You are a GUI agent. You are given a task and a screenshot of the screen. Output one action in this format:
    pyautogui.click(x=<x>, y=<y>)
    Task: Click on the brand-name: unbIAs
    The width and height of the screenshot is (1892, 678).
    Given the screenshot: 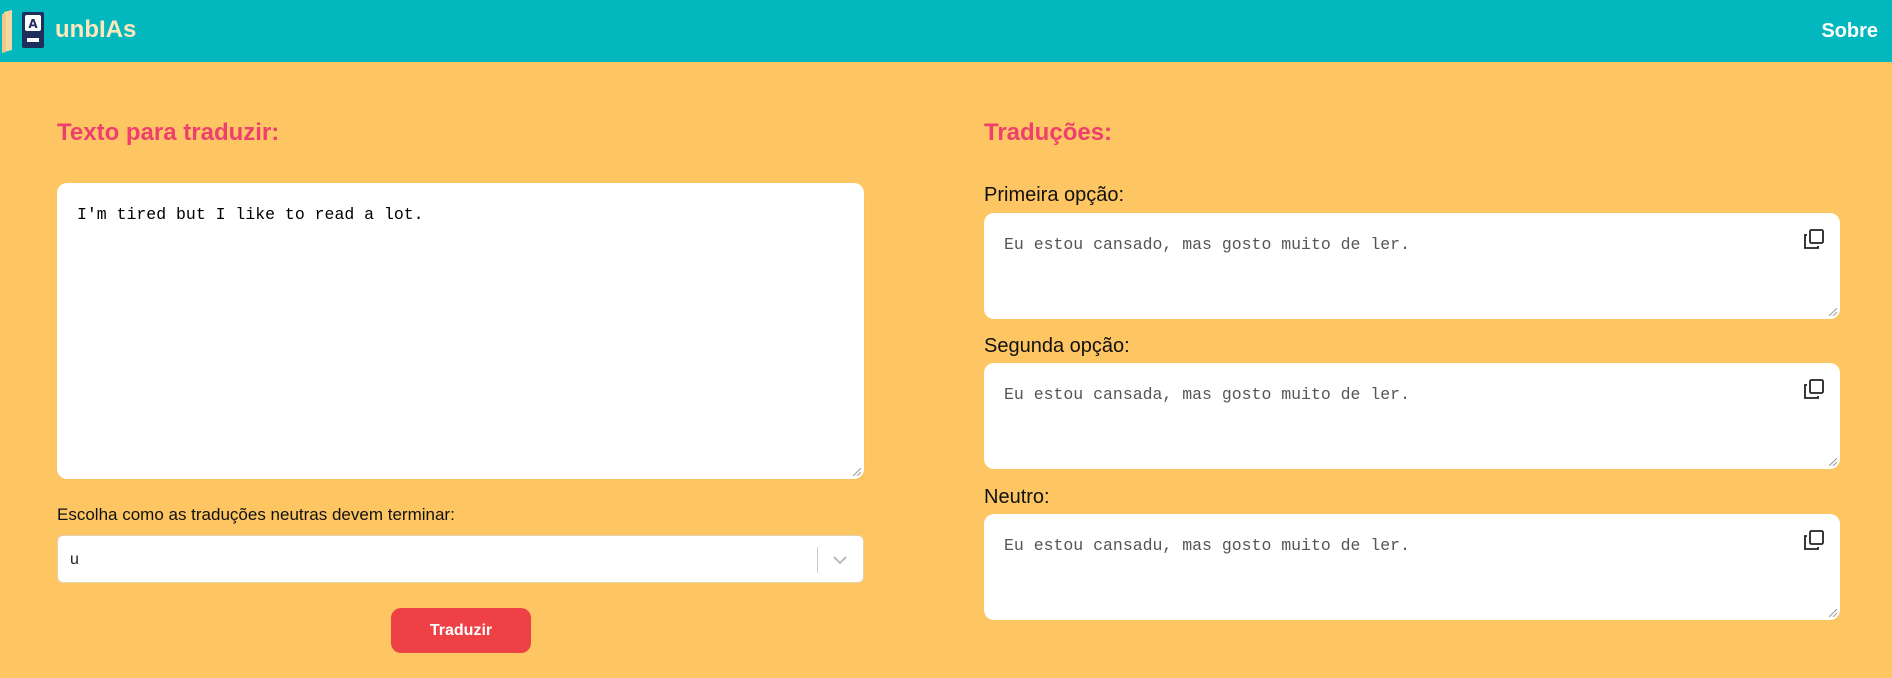 What is the action you would take?
    pyautogui.click(x=95, y=30)
    